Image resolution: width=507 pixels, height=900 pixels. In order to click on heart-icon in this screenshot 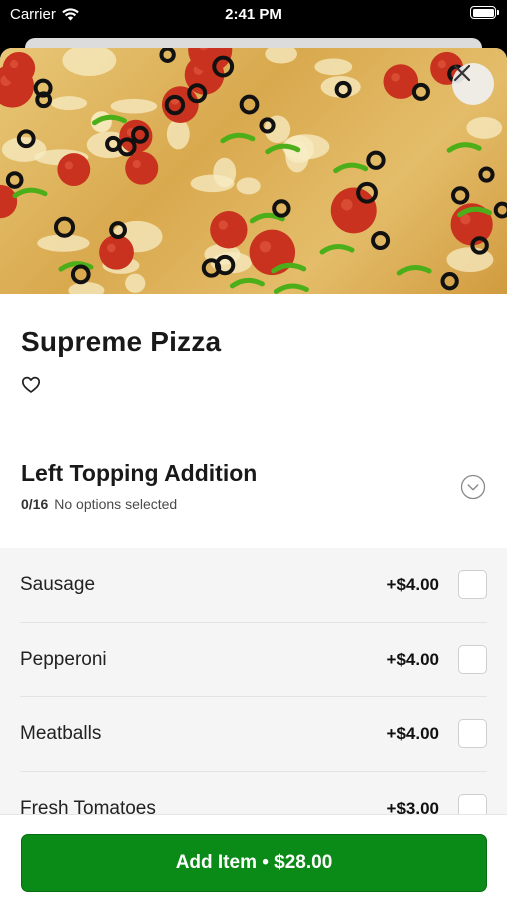, I will do `click(31, 385)`.